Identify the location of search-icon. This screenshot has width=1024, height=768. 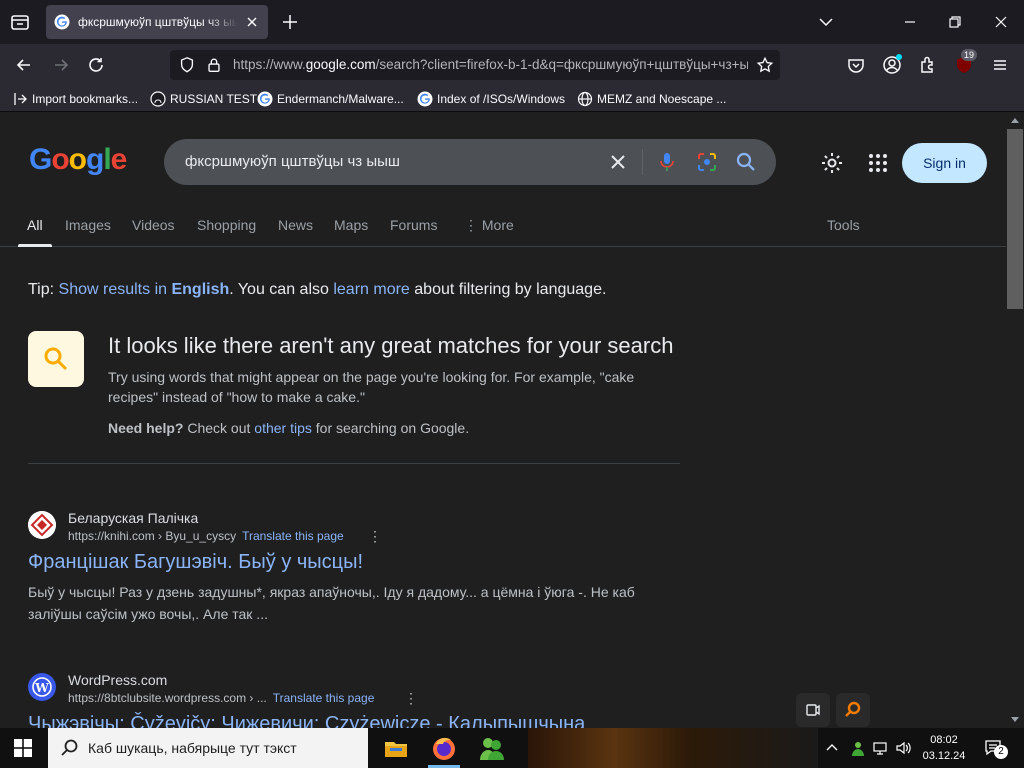
(746, 162).